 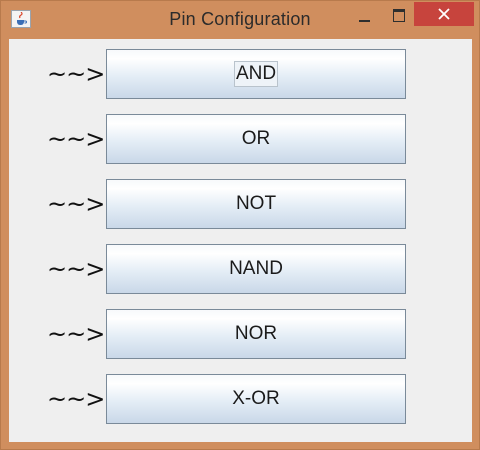 What do you see at coordinates (364, 16) in the screenshot?
I see `minimize-button` at bounding box center [364, 16].